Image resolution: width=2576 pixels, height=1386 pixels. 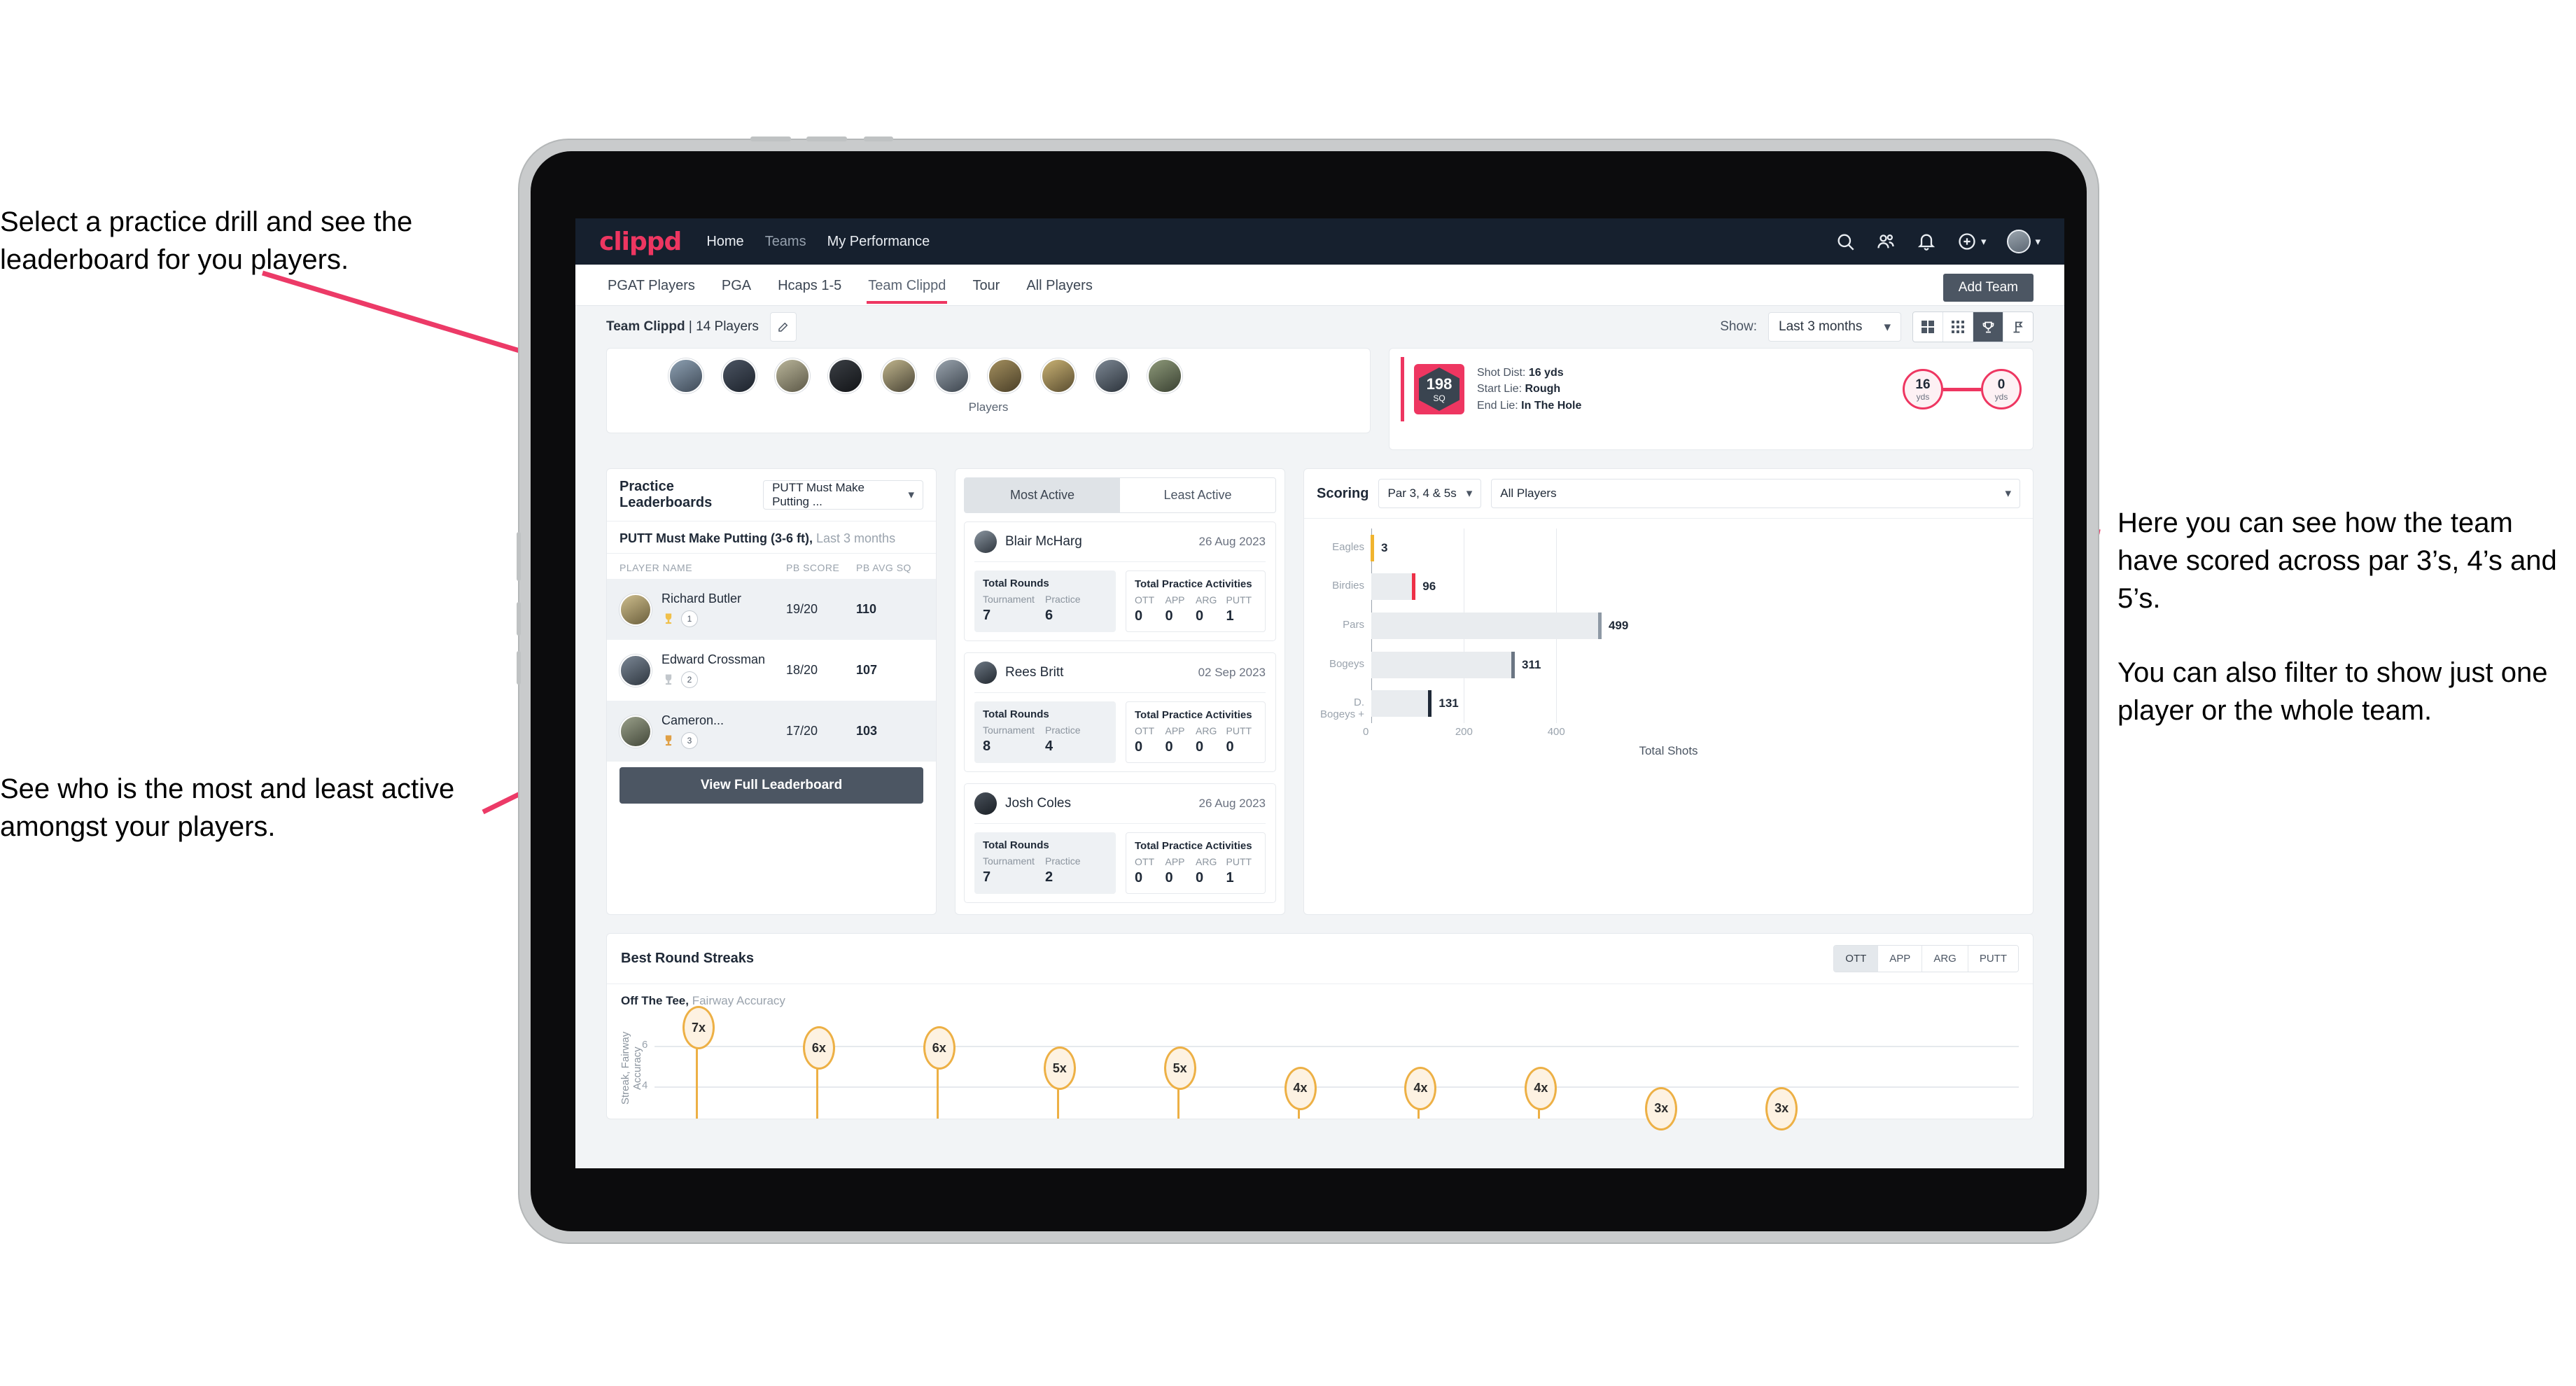 I want to click on start-distance-value: 16, so click(x=1923, y=384).